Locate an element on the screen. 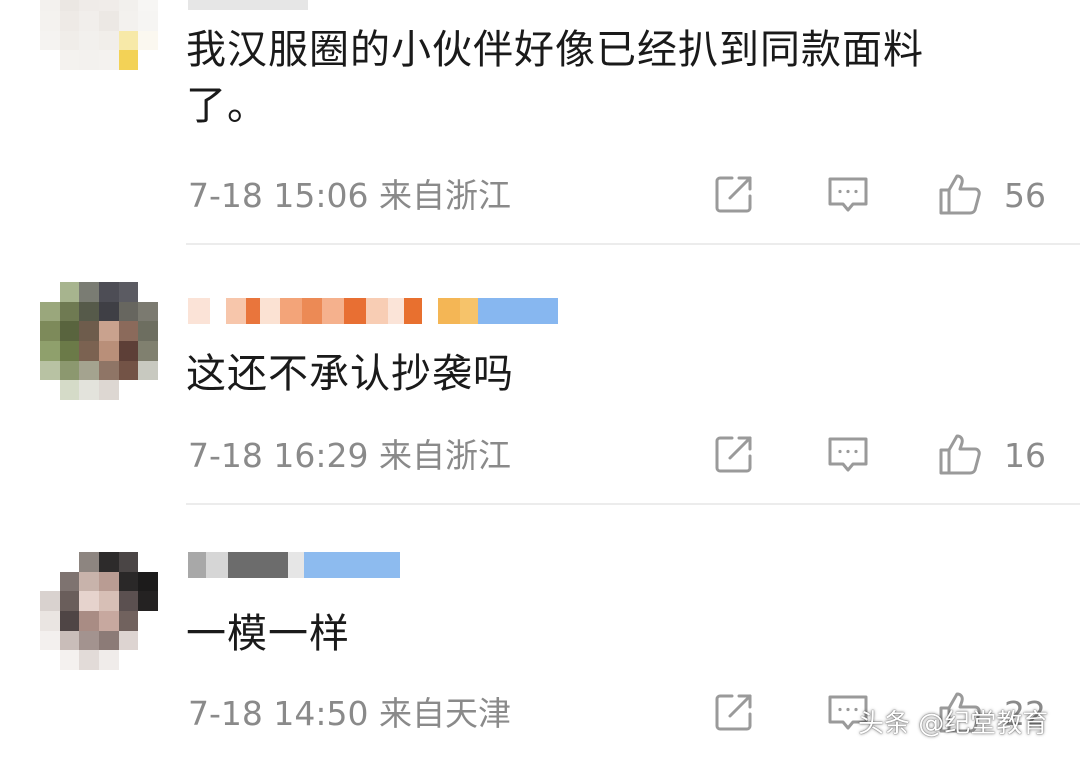 The image size is (1080, 762). watermark: 头条 @纪堂教育 is located at coordinates (953, 724).